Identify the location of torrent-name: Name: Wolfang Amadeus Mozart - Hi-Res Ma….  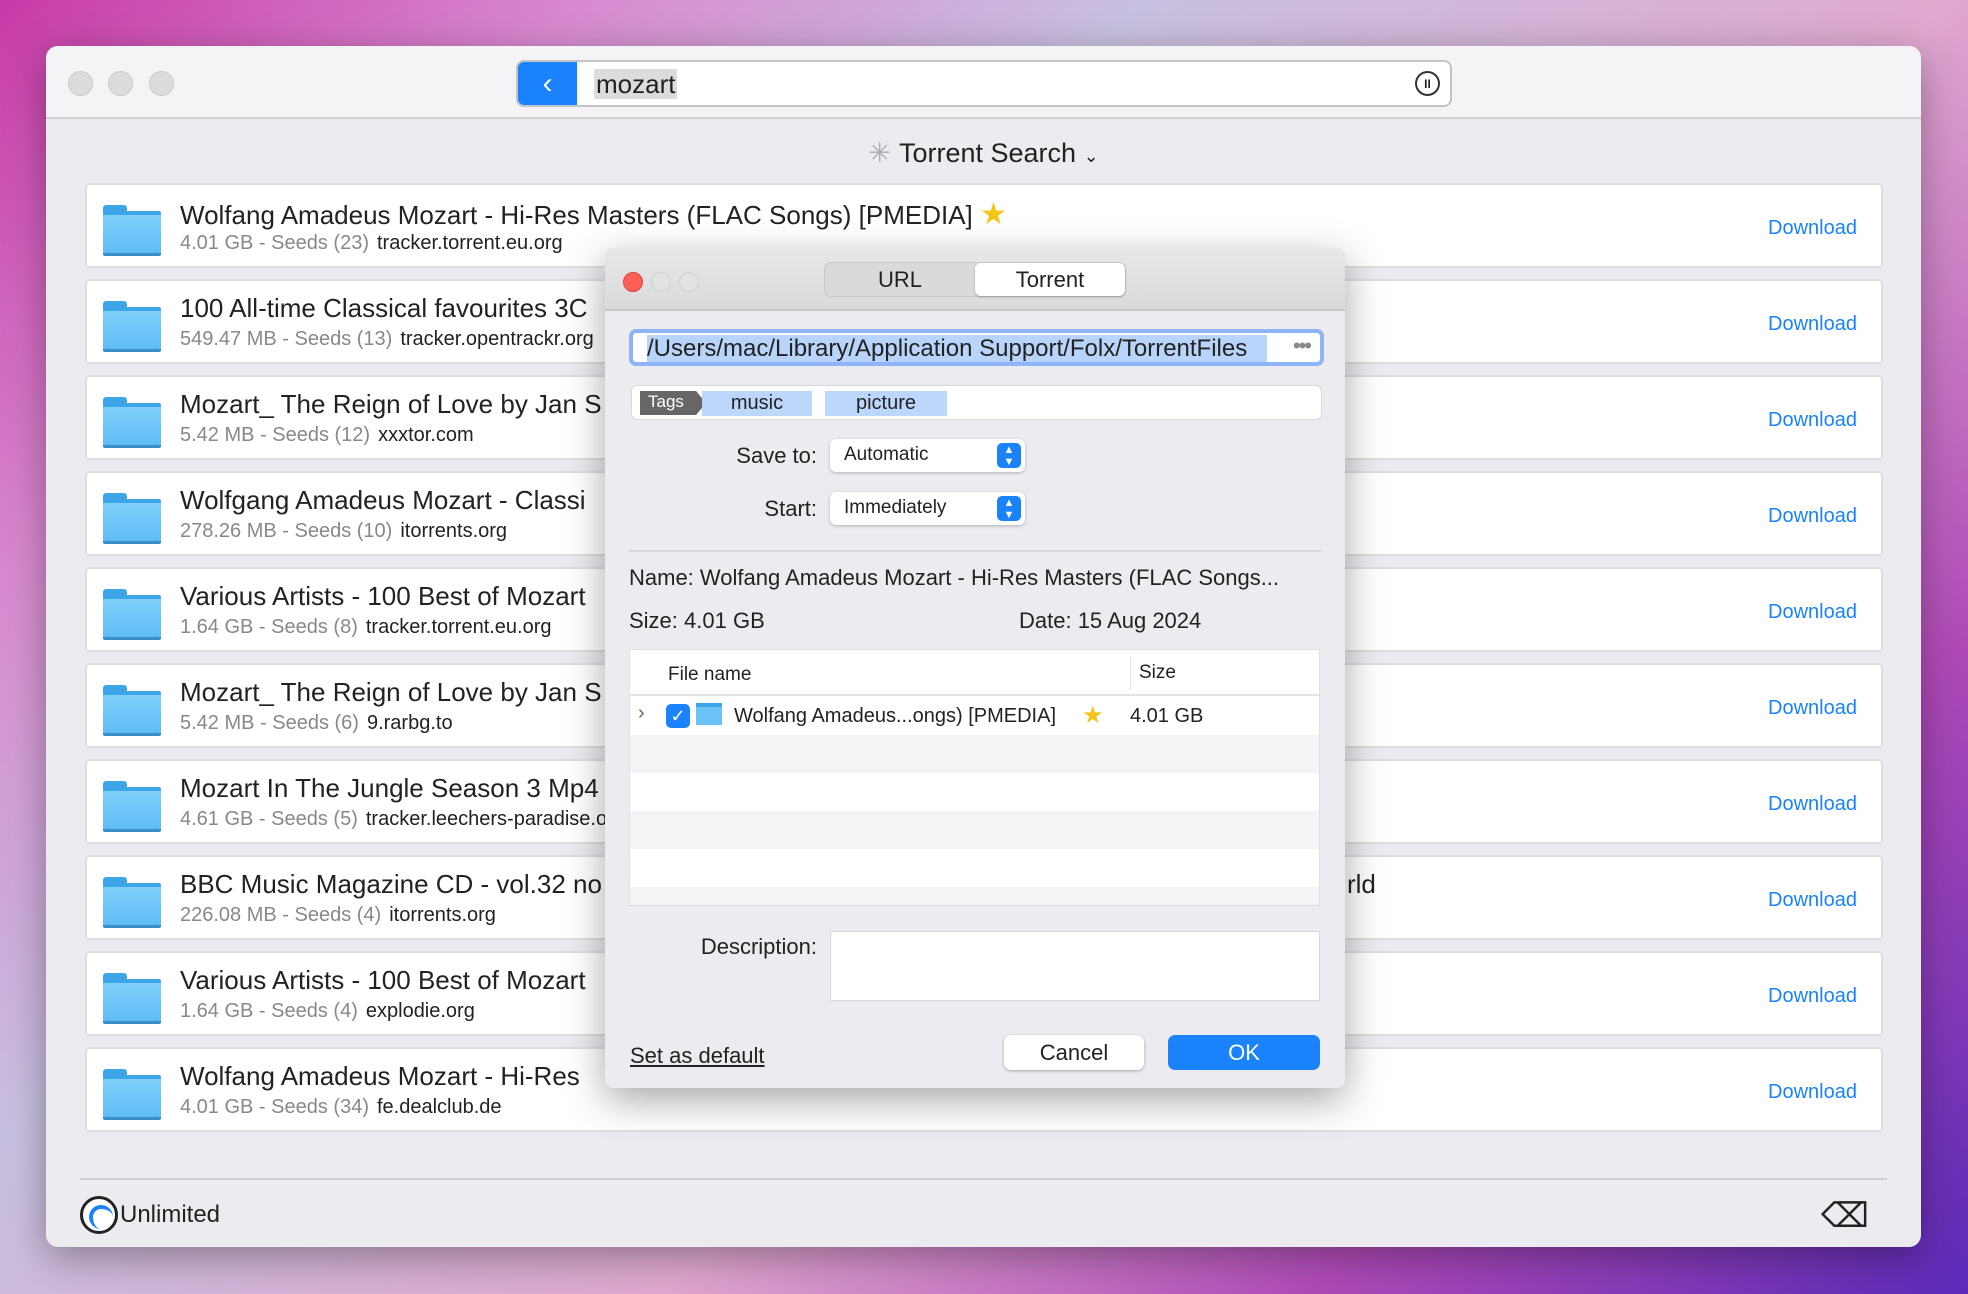
(954, 577).